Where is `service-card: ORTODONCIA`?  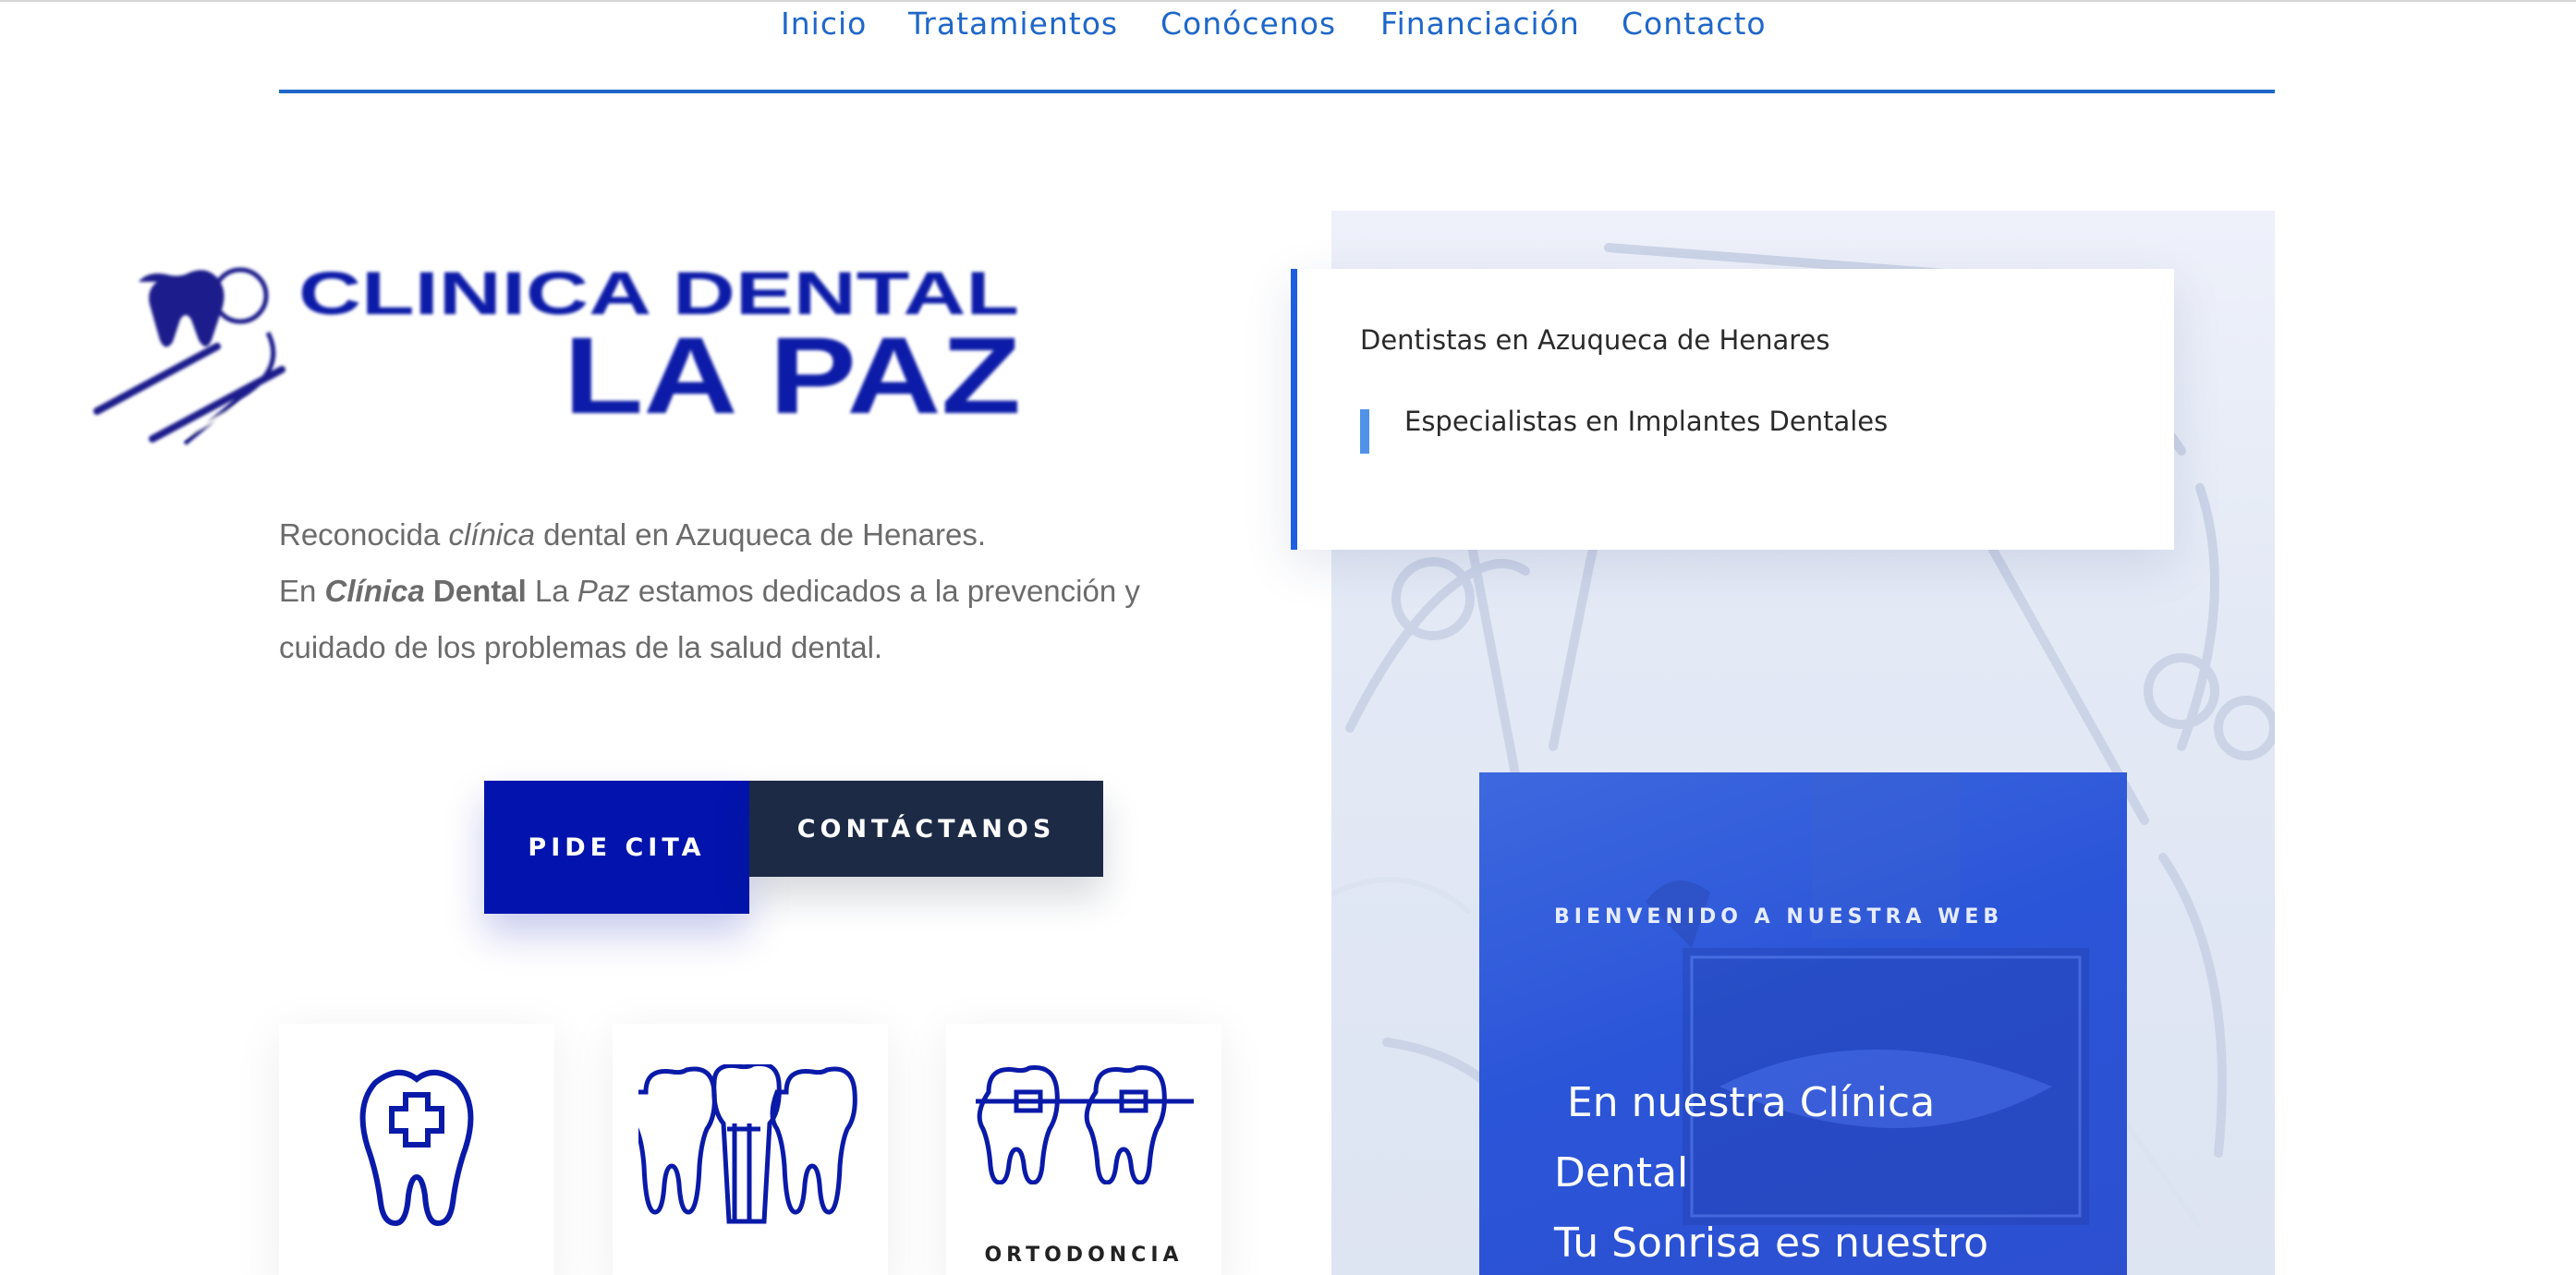
service-card: ORTODONCIA is located at coordinates (1083, 1149).